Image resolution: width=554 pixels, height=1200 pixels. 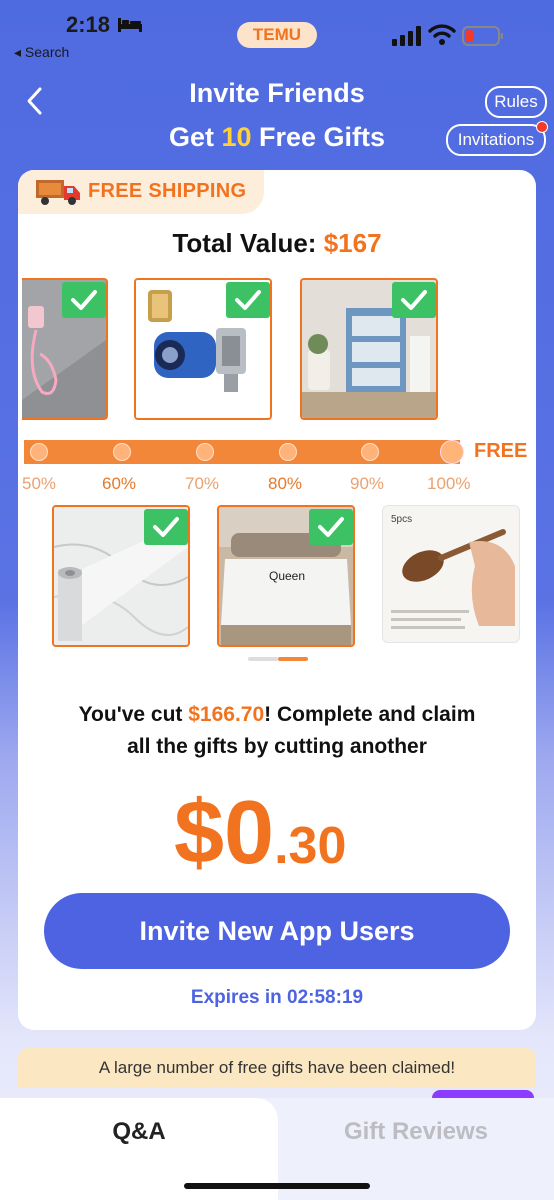 I want to click on sleep-focus-icon, so click(x=130, y=25).